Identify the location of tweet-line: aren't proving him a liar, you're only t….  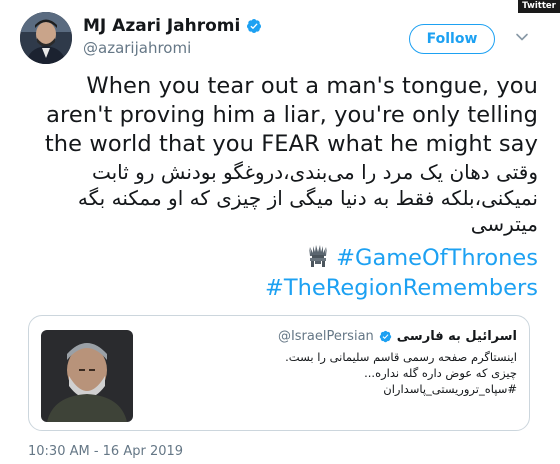
(292, 115).